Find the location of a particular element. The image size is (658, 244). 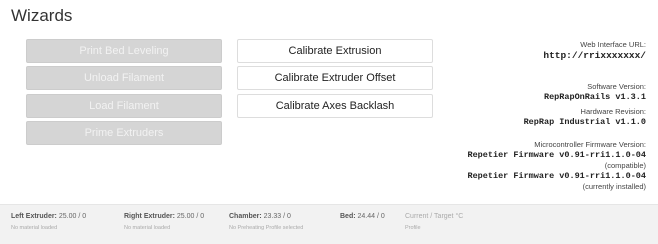

right-extruder-value: 25.00 / 0 is located at coordinates (190, 216).